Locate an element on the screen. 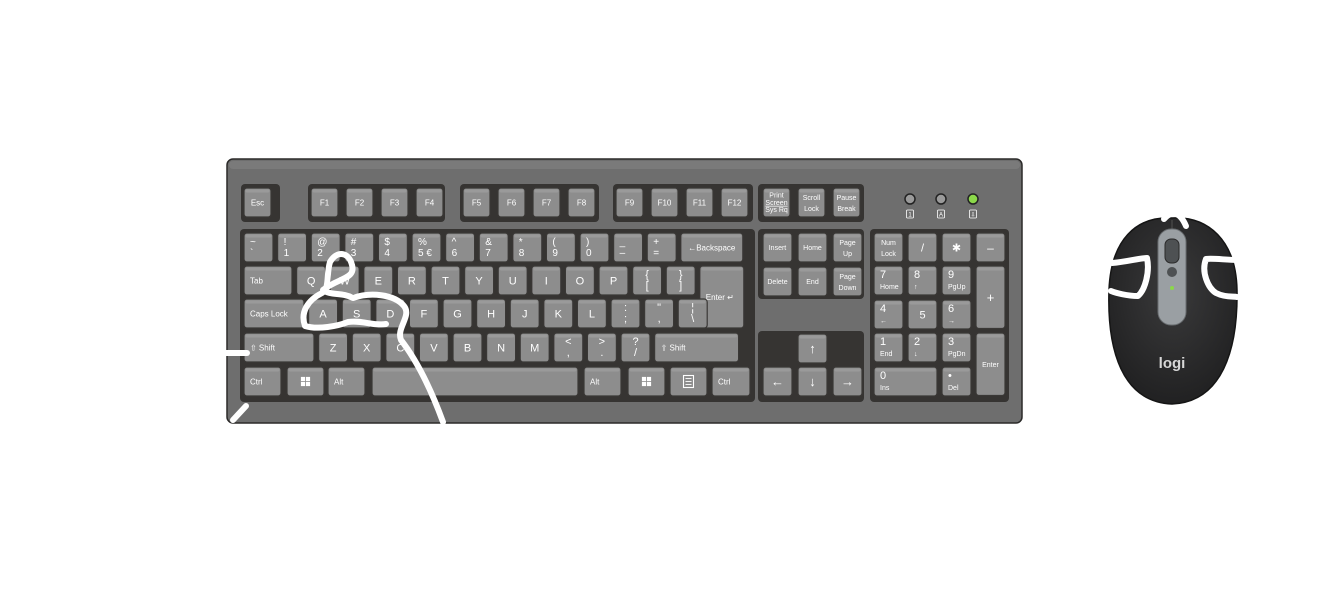 The width and height of the screenshot is (1341, 592). key-insert: Insert is located at coordinates (777, 247).